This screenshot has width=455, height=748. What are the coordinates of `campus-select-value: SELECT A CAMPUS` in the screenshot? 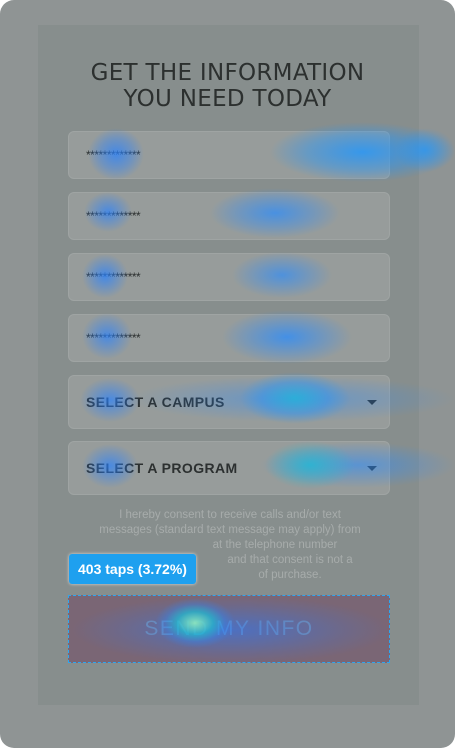 It's located at (155, 402).